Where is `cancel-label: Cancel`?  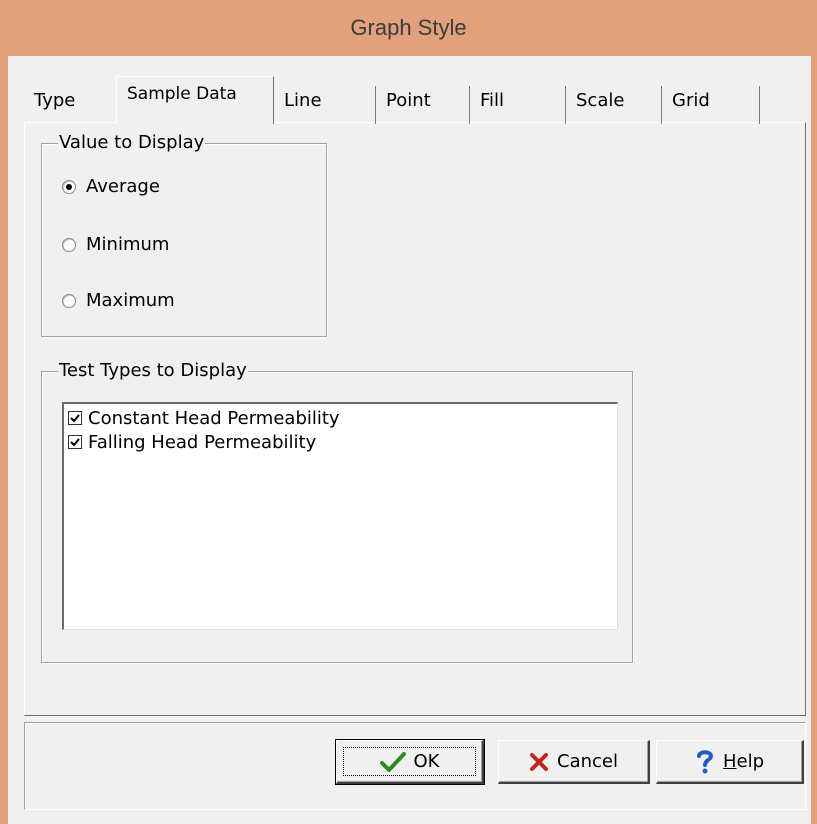 cancel-label: Cancel is located at coordinates (587, 761).